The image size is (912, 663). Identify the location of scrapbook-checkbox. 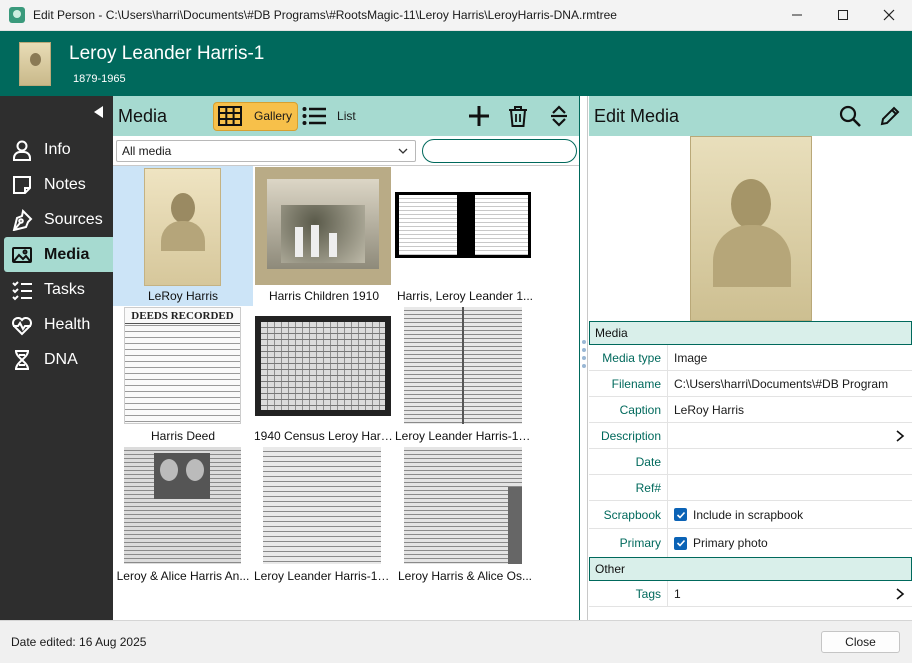
(680, 514).